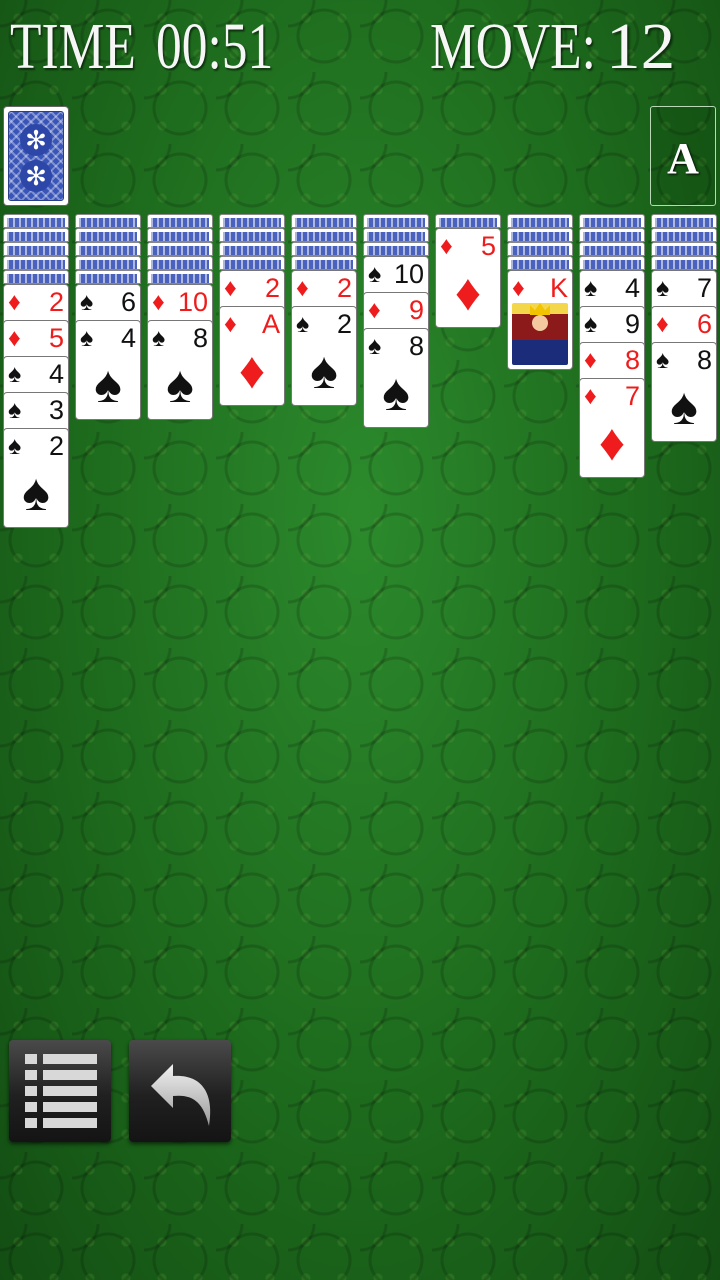  What do you see at coordinates (641, 46) in the screenshot?
I see `move-count: 12` at bounding box center [641, 46].